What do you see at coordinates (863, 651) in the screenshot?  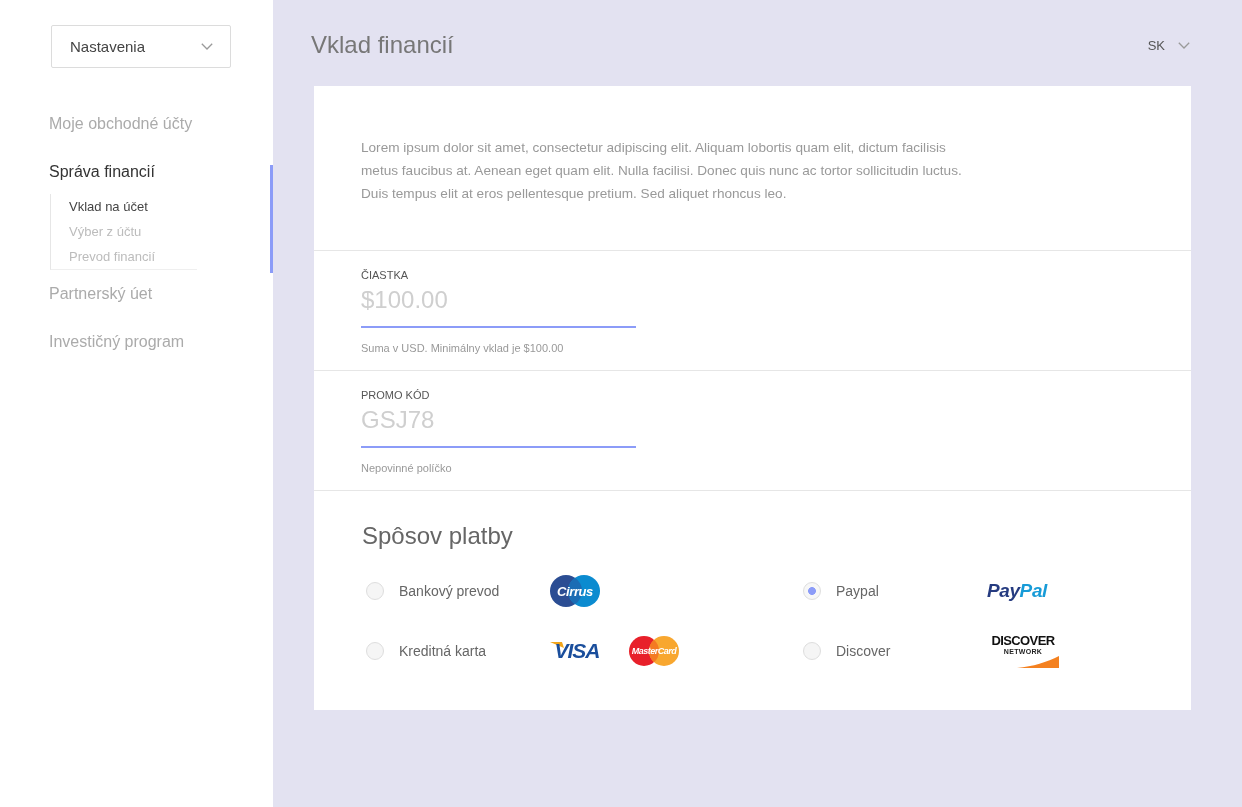 I see `method-label: Discover` at bounding box center [863, 651].